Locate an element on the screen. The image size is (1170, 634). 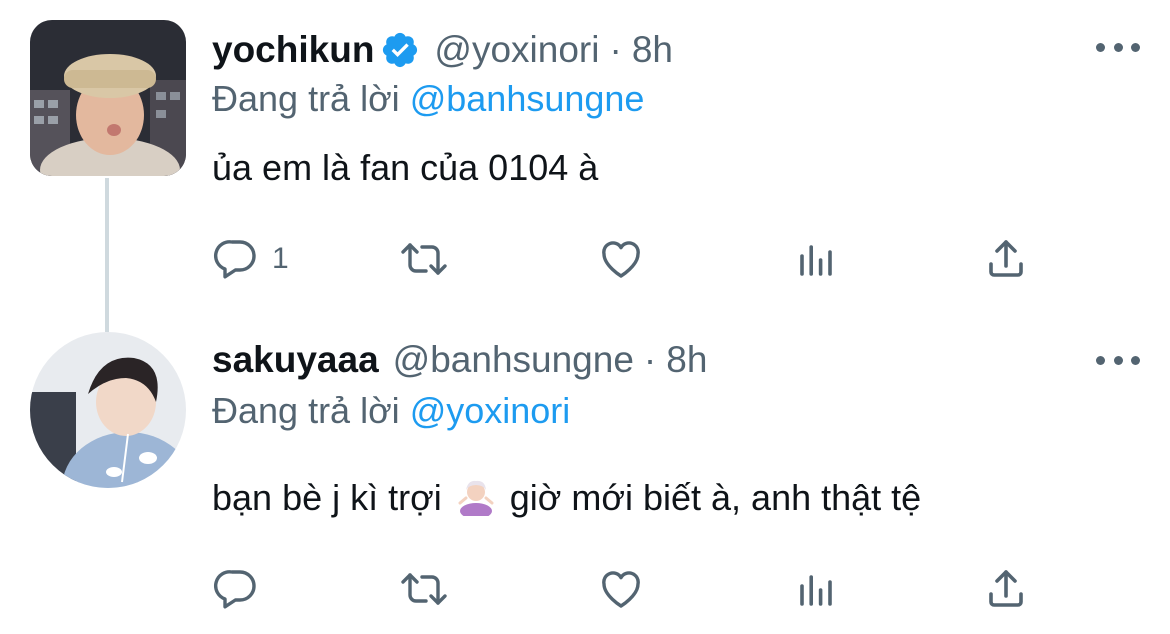
action-bar: 1 is located at coordinates (632, 259).